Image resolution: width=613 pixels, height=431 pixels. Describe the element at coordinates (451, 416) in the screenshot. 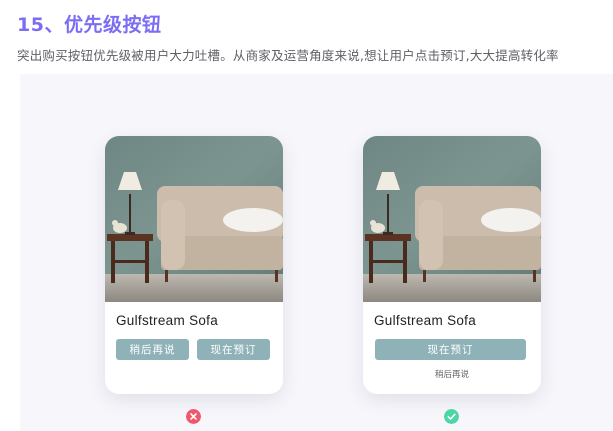

I see `check-icon` at that location.